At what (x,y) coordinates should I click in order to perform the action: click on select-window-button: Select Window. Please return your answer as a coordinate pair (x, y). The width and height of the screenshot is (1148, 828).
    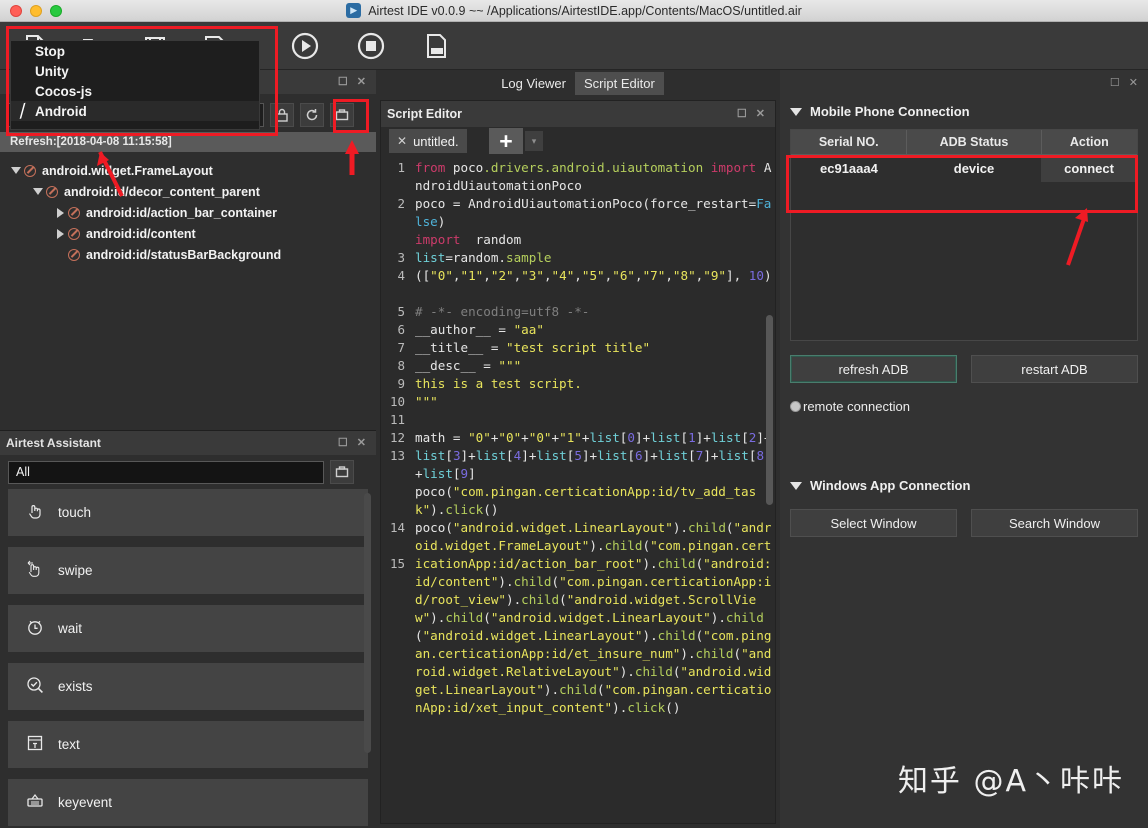
    Looking at the image, I should click on (873, 523).